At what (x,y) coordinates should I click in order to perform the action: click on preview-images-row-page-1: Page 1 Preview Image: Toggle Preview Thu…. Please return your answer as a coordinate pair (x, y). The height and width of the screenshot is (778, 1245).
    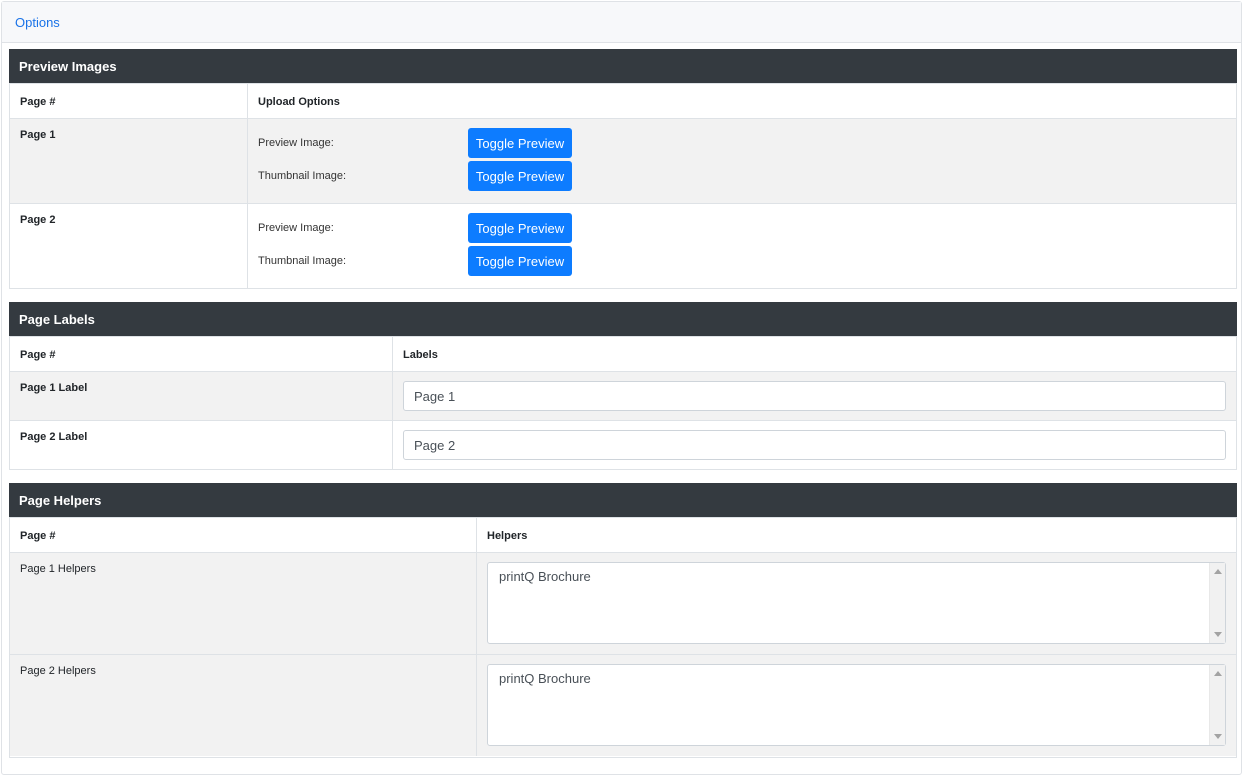
    Looking at the image, I should click on (623, 160).